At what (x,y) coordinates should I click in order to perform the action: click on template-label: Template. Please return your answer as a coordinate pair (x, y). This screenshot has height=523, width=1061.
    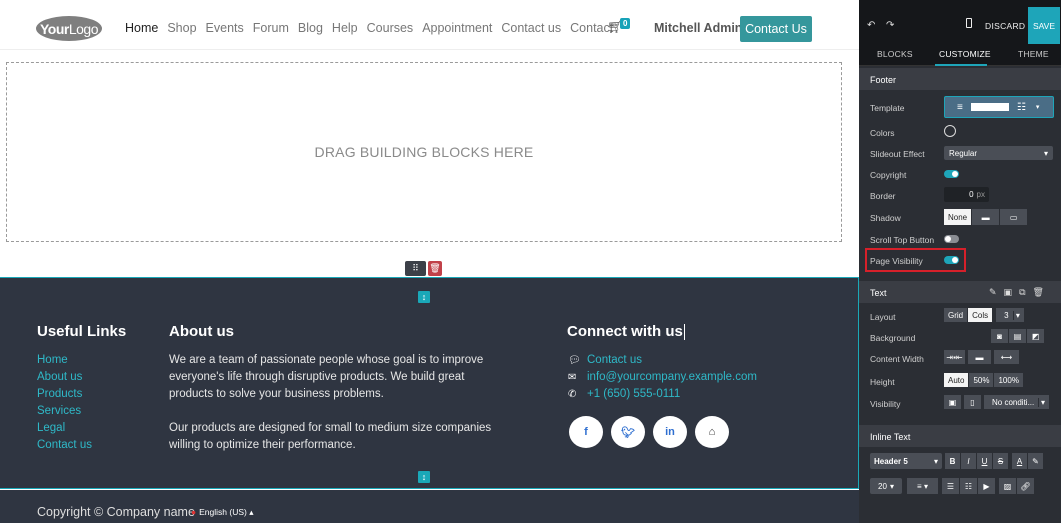
    Looking at the image, I should click on (887, 108).